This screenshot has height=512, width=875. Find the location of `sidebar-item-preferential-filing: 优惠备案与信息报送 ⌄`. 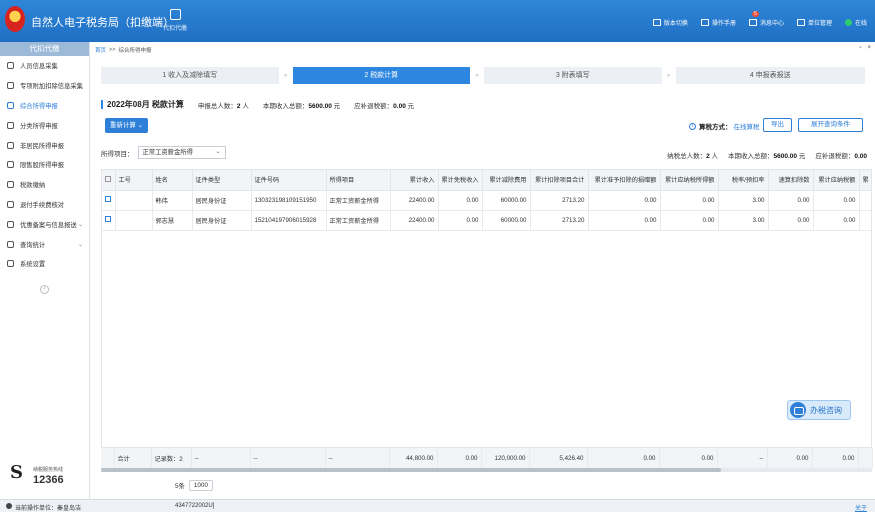

sidebar-item-preferential-filing: 优惠备案与信息报送 ⌄ is located at coordinates (44, 224).